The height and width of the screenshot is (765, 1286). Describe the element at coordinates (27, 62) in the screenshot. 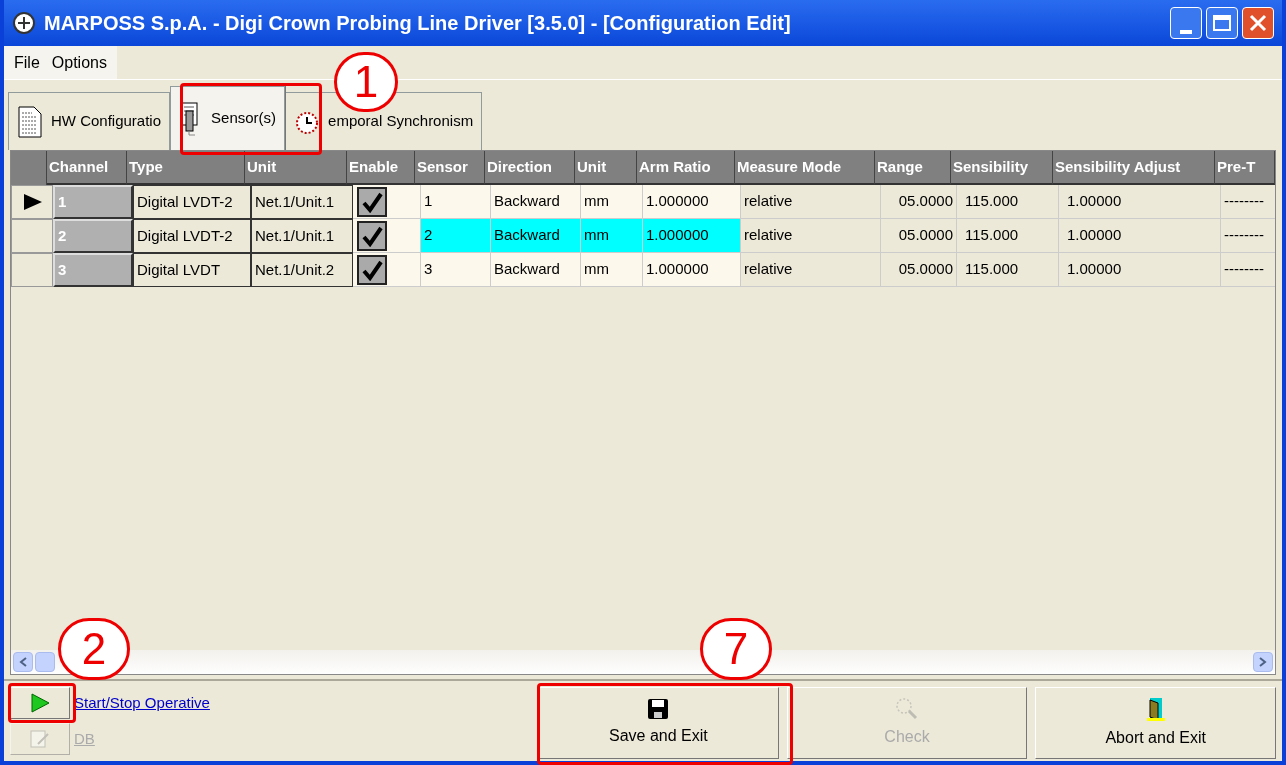

I see `menu-item: File` at that location.